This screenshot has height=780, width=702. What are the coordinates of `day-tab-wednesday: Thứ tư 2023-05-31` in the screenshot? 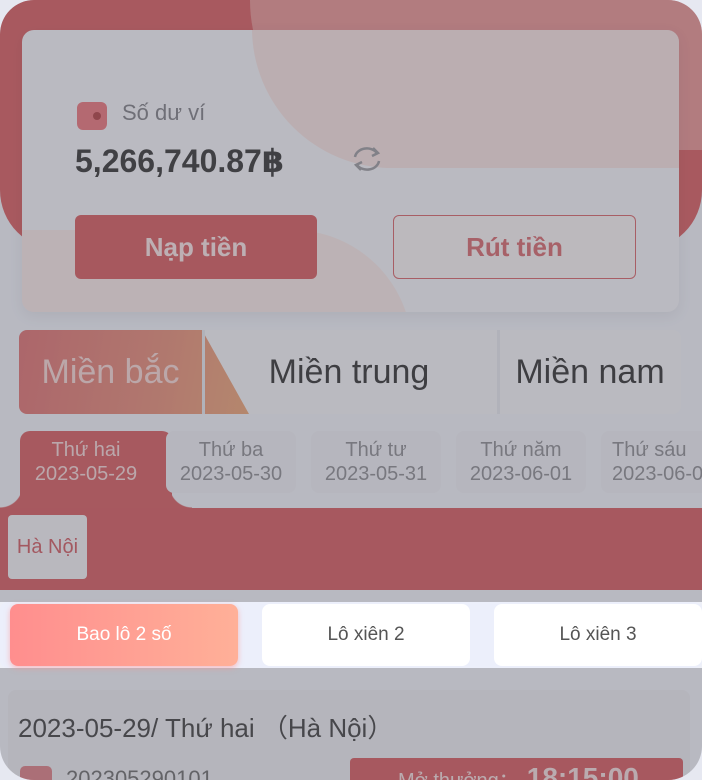 It's located at (376, 462).